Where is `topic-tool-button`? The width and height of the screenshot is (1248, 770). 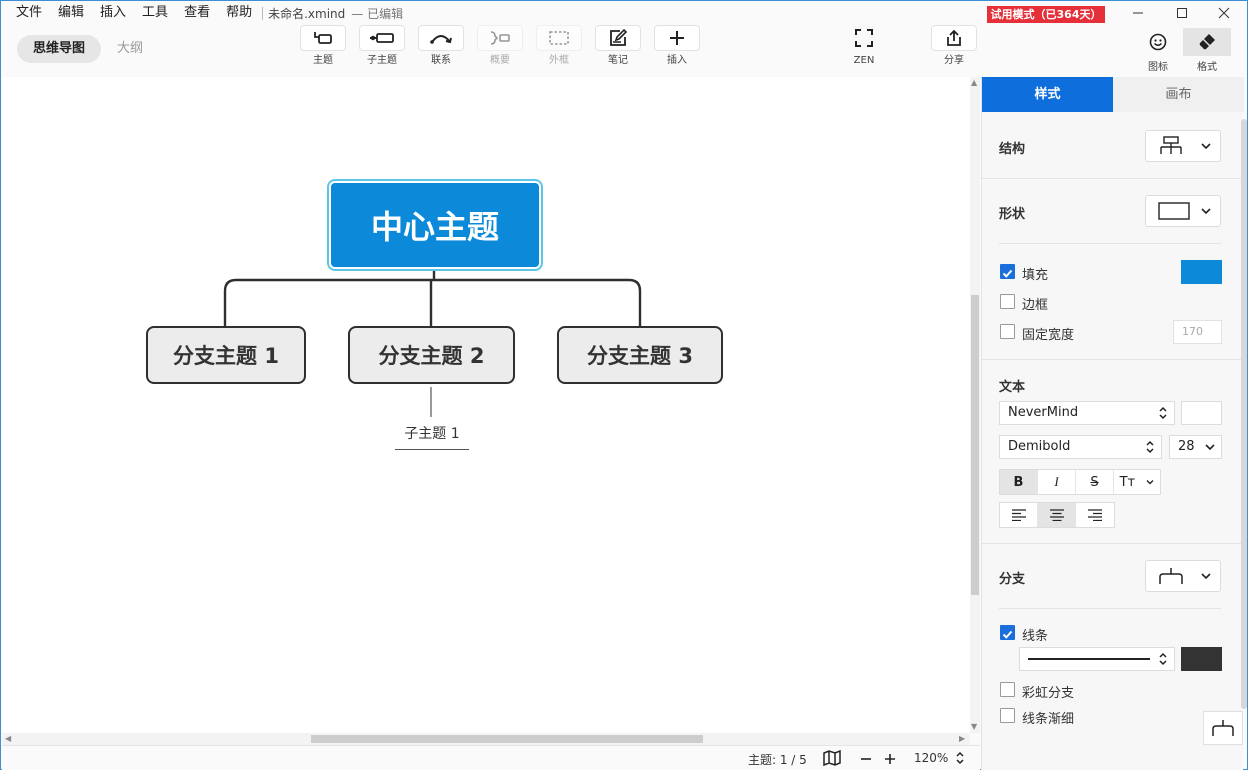
topic-tool-button is located at coordinates (323, 38).